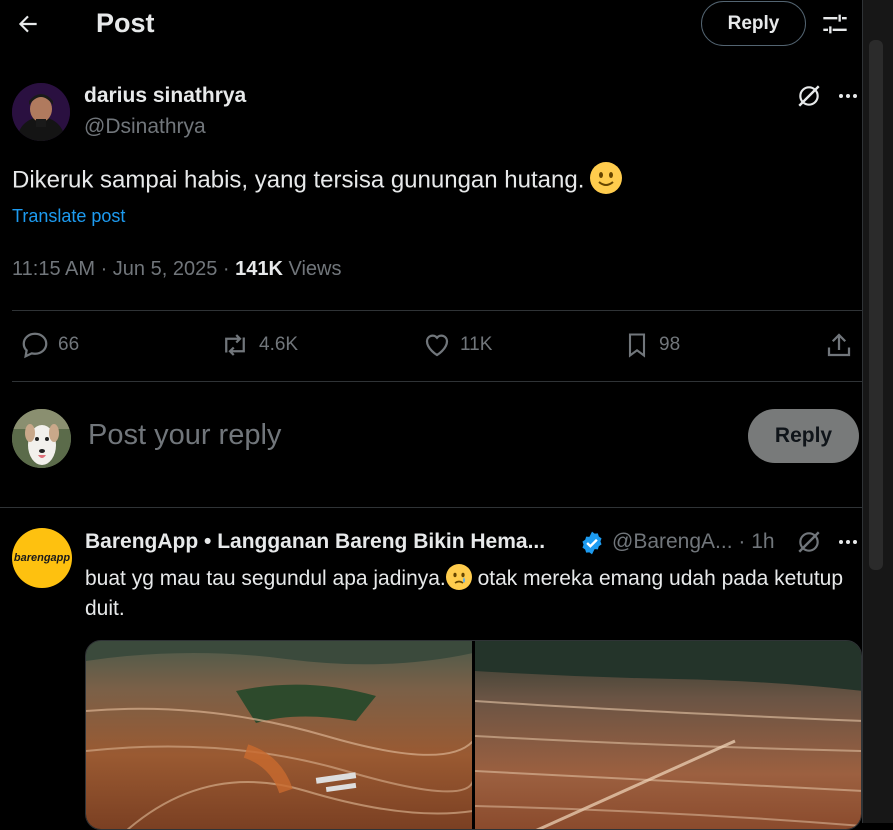  What do you see at coordinates (125, 23) in the screenshot?
I see `page-title: Post` at bounding box center [125, 23].